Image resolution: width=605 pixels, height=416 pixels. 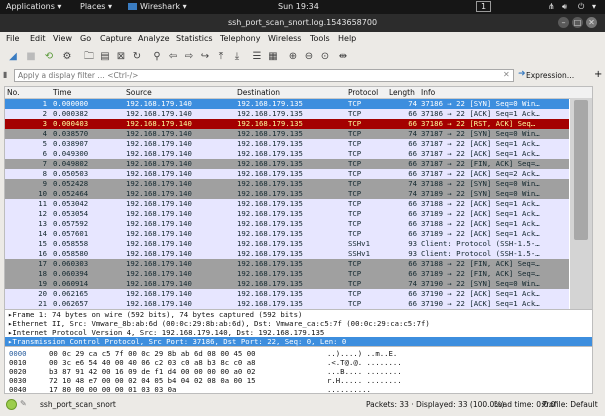 What do you see at coordinates (89, 57) in the screenshot?
I see `open-file-icon: 🗀` at bounding box center [89, 57].